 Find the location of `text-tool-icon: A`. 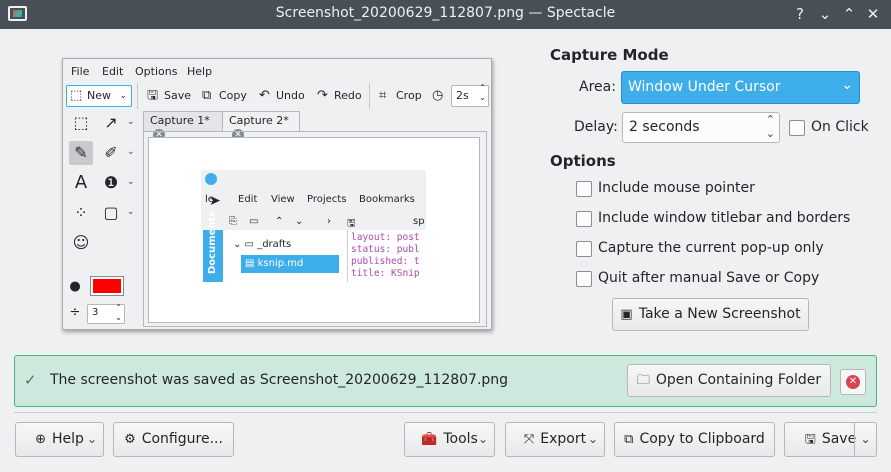

text-tool-icon: A is located at coordinates (81, 182).